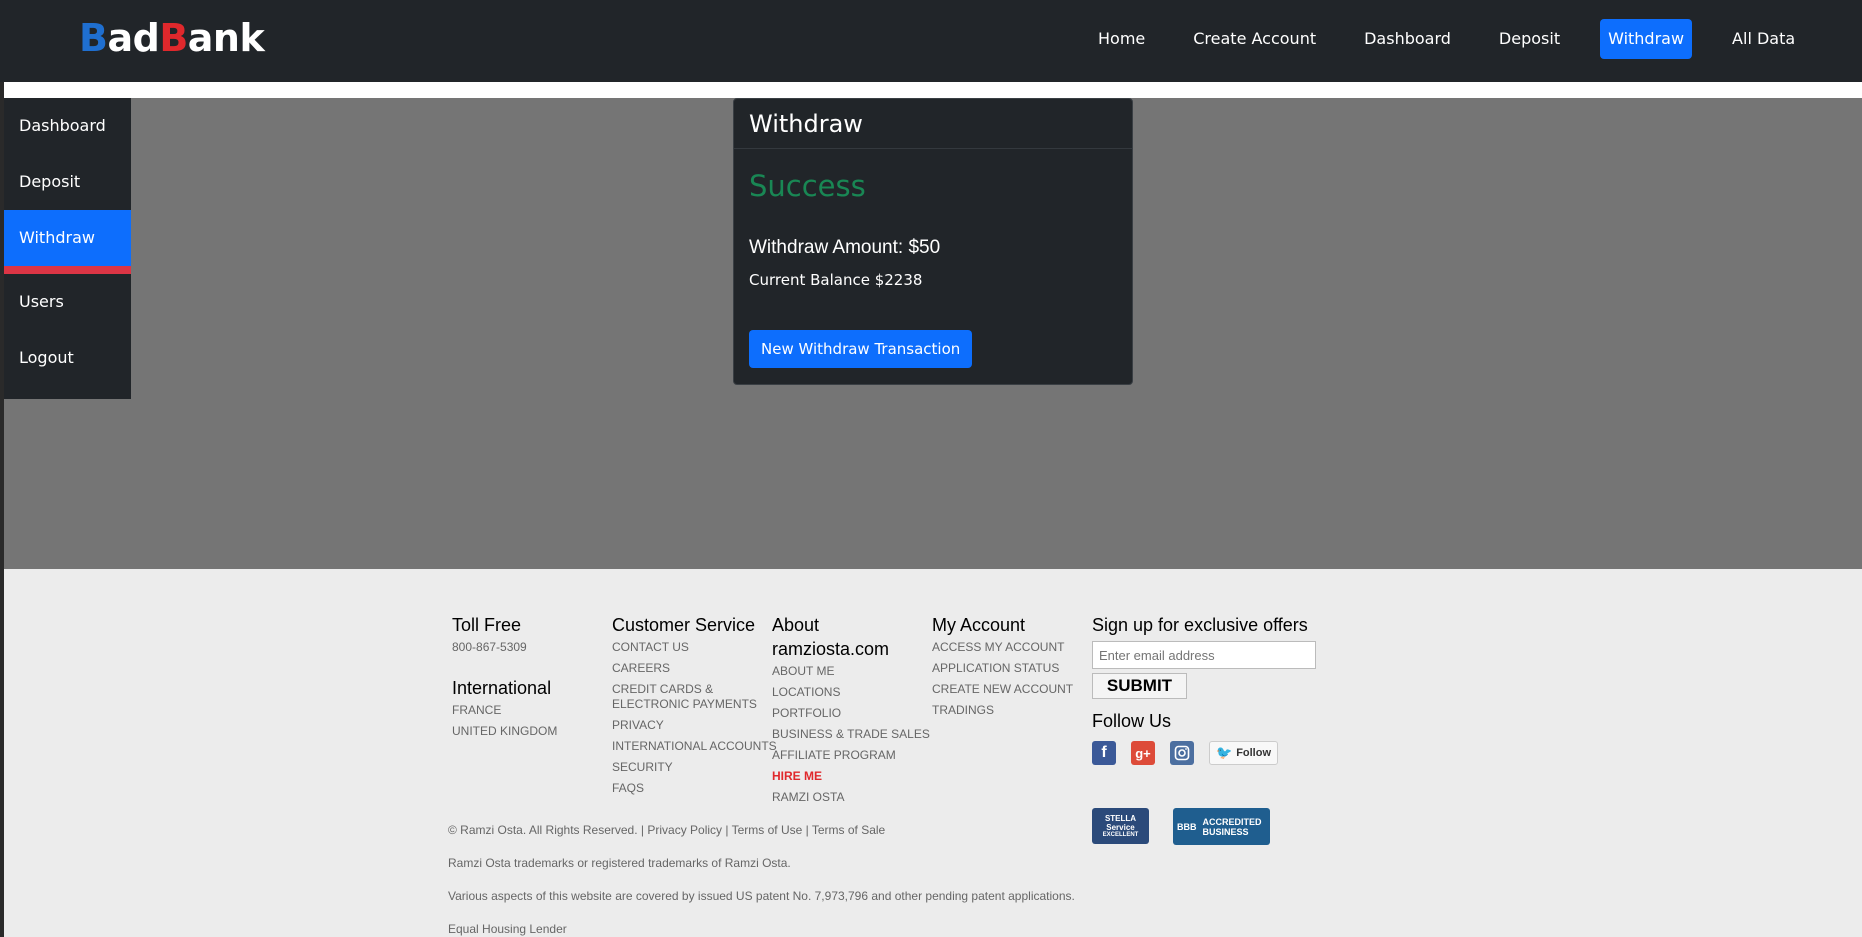 This screenshot has height=937, width=1862. I want to click on link-security: SECURITY, so click(694, 767).